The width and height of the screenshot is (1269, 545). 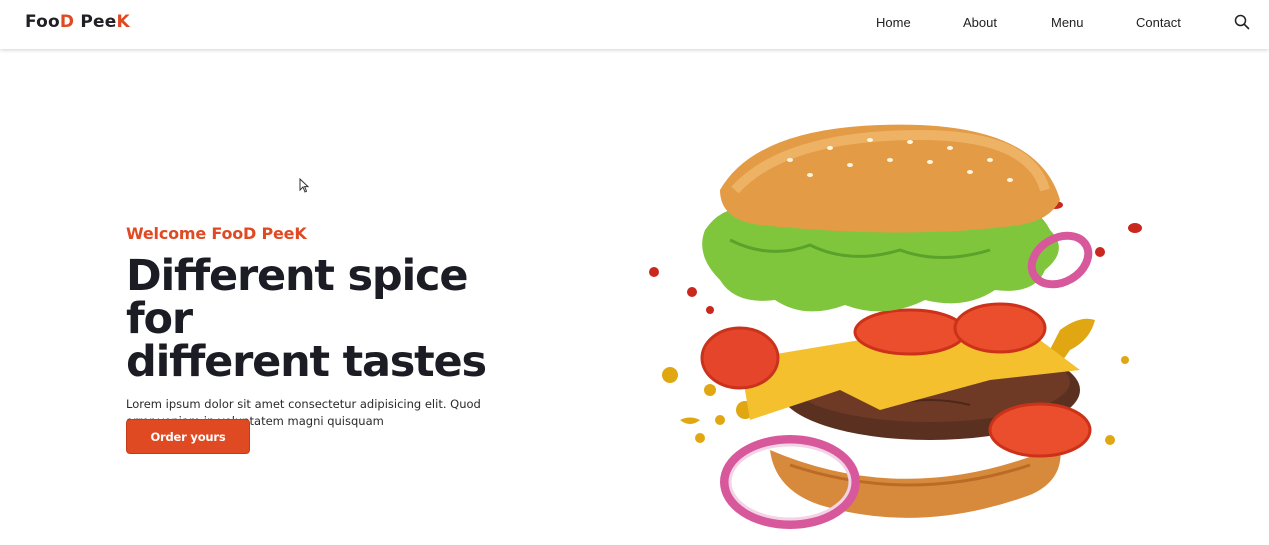 What do you see at coordinates (306, 362) in the screenshot?
I see `headline-line-2: different tastes` at bounding box center [306, 362].